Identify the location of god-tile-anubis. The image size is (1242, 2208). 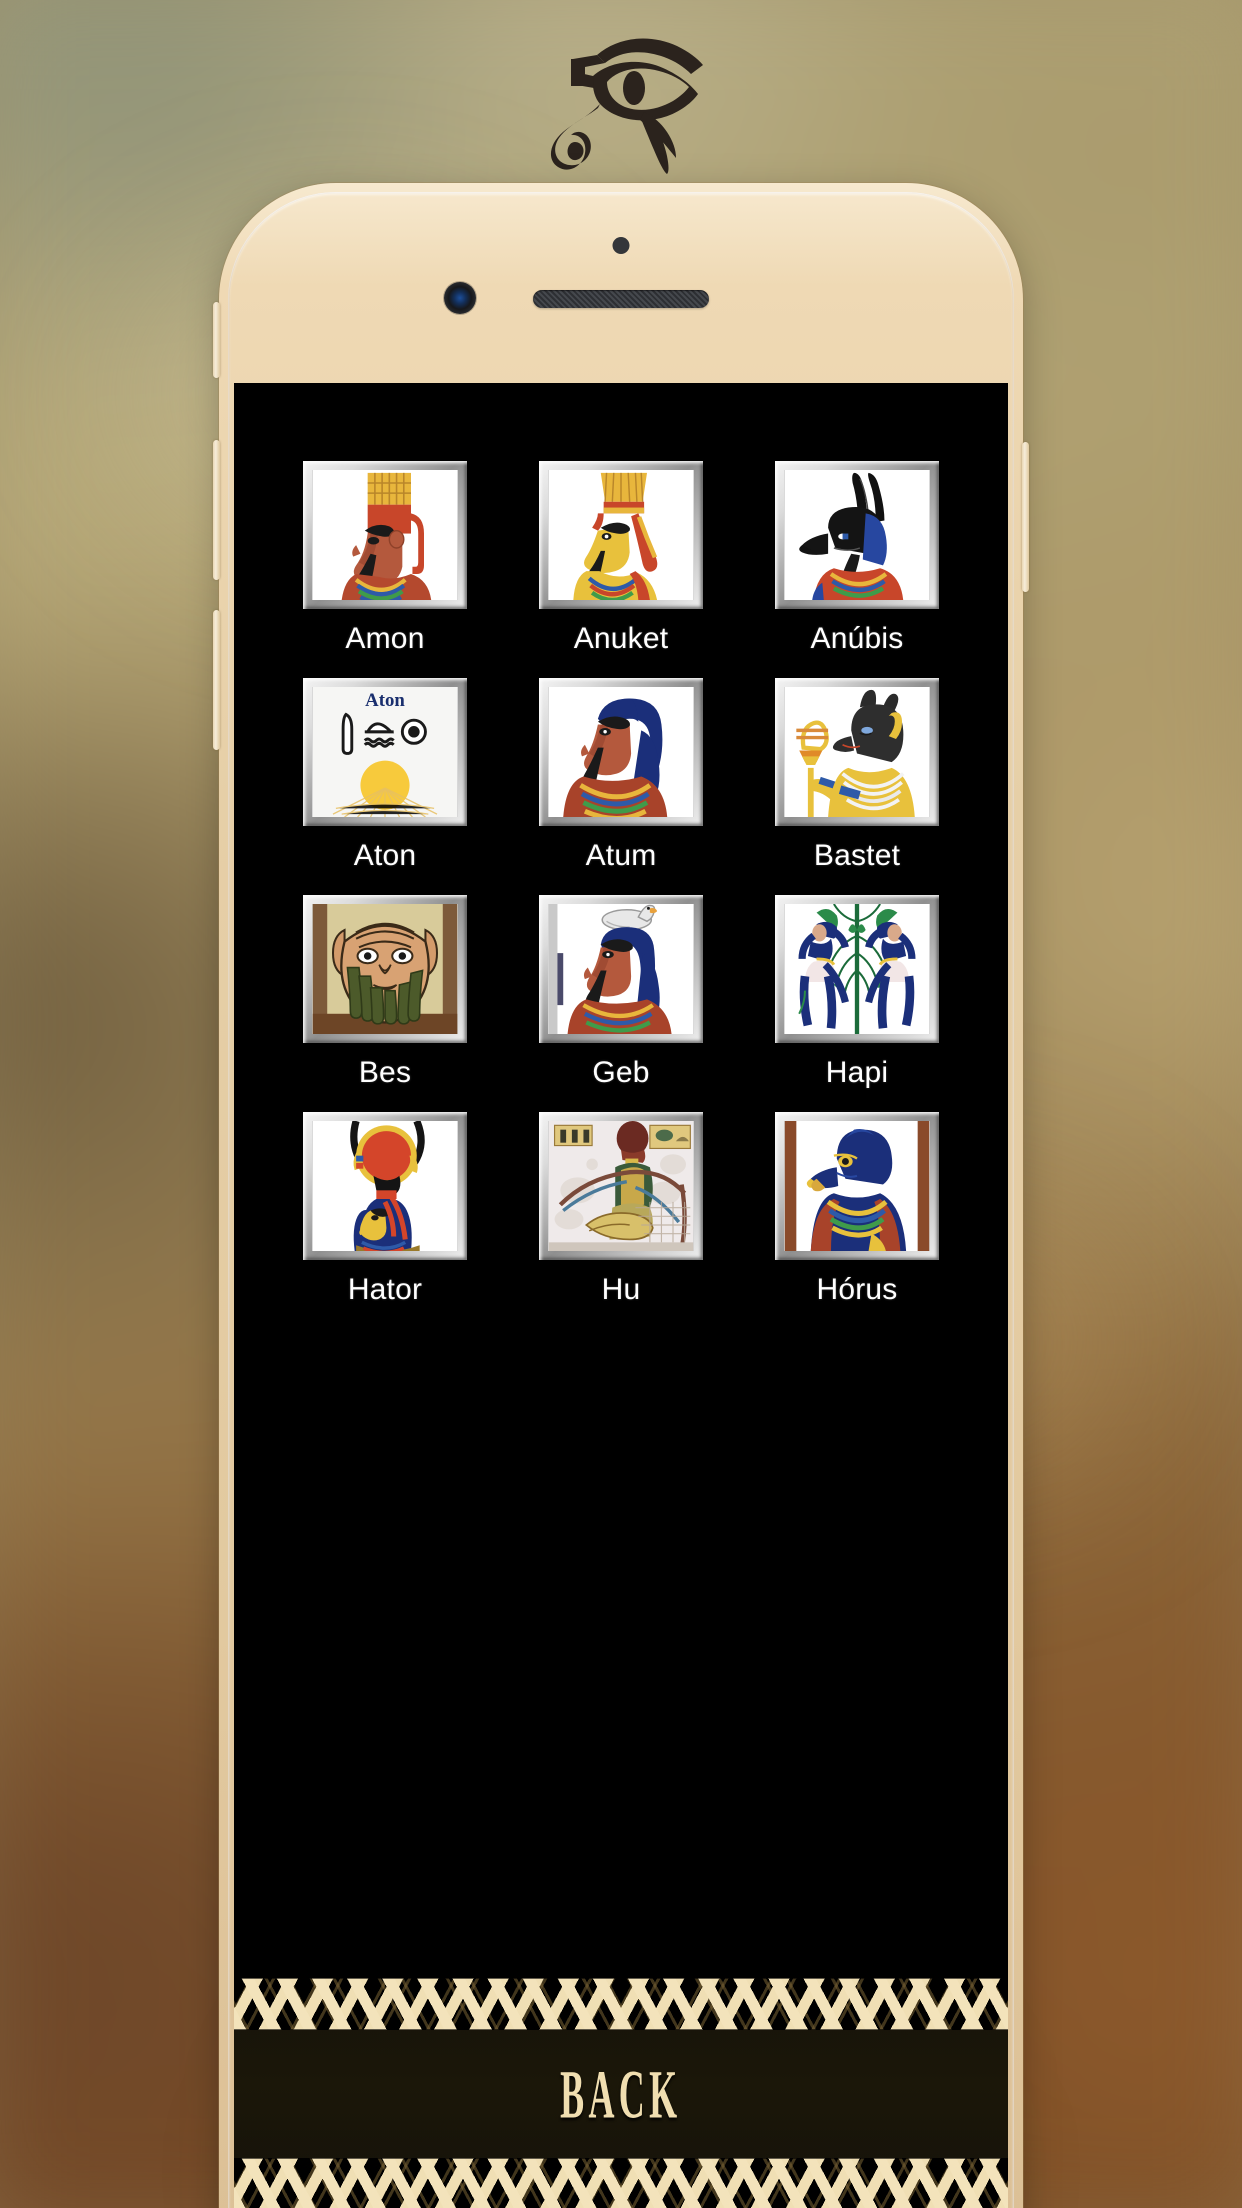
(857, 535).